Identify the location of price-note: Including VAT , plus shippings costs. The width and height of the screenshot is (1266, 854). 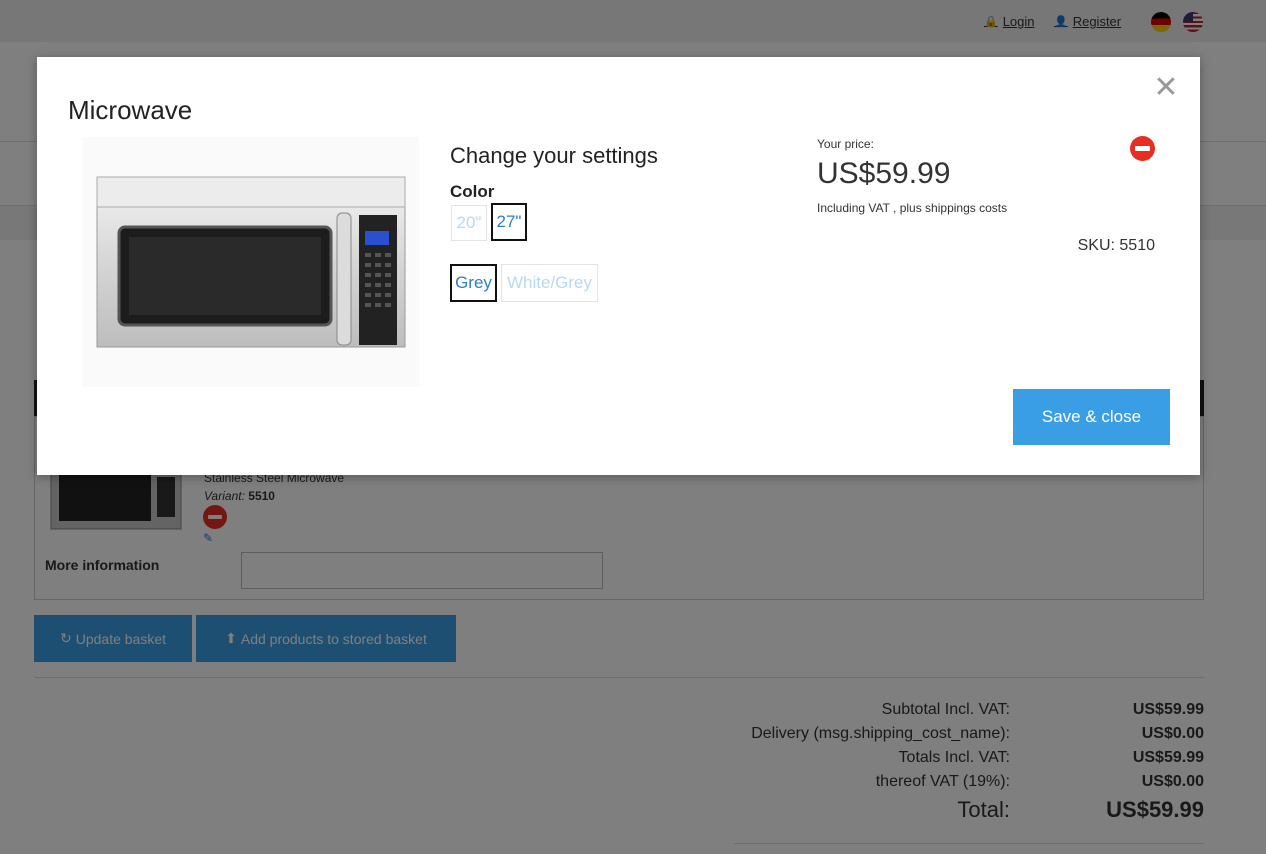
(912, 208).